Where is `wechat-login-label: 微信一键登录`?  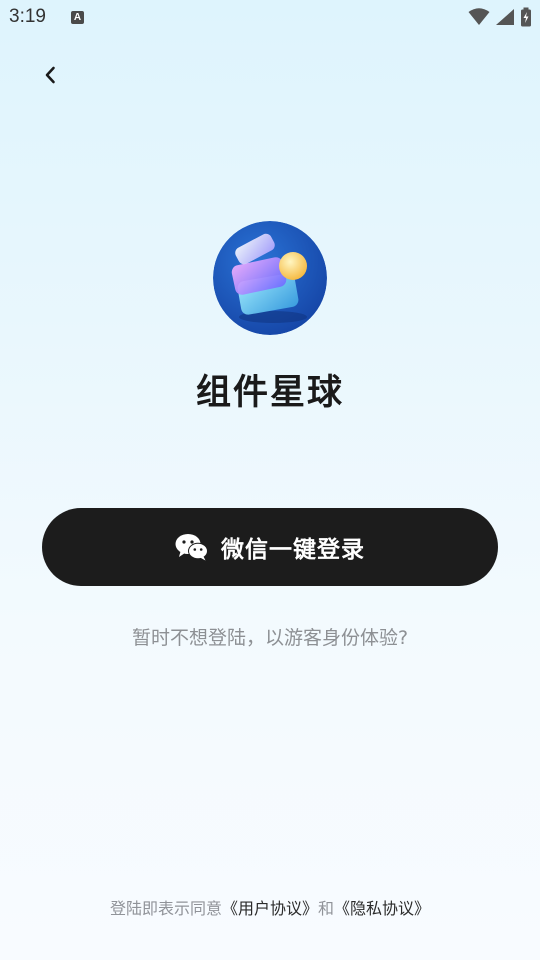 wechat-login-label: 微信一键登录 is located at coordinates (293, 550).